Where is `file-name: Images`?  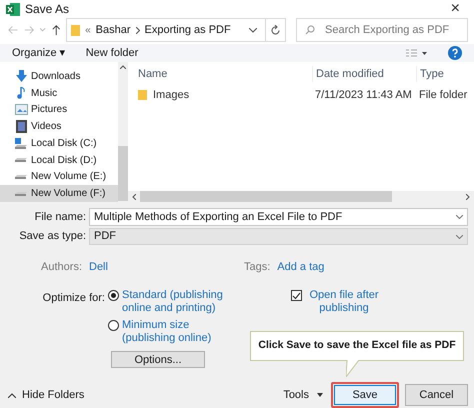
file-name: Images is located at coordinates (171, 95).